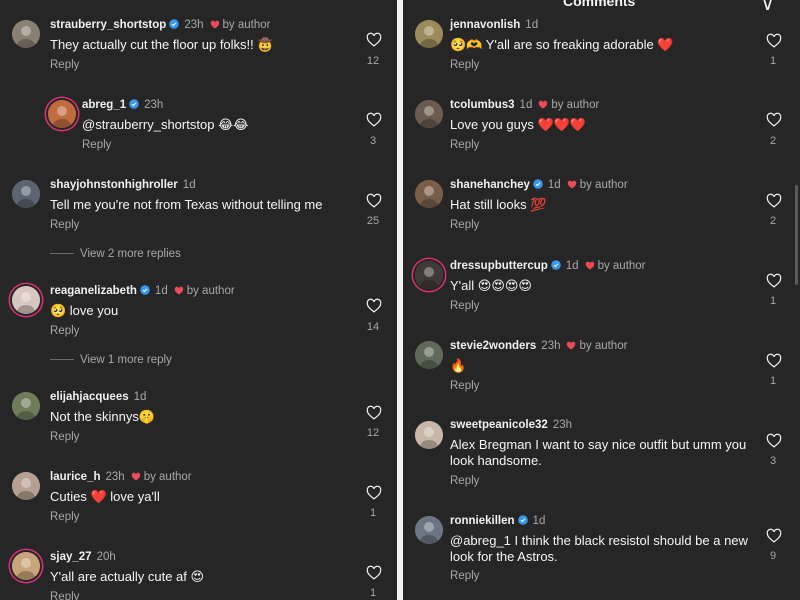 This screenshot has width=800, height=600. Describe the element at coordinates (114, 185) in the screenshot. I see `username: shayjohnstonhighroller` at that location.